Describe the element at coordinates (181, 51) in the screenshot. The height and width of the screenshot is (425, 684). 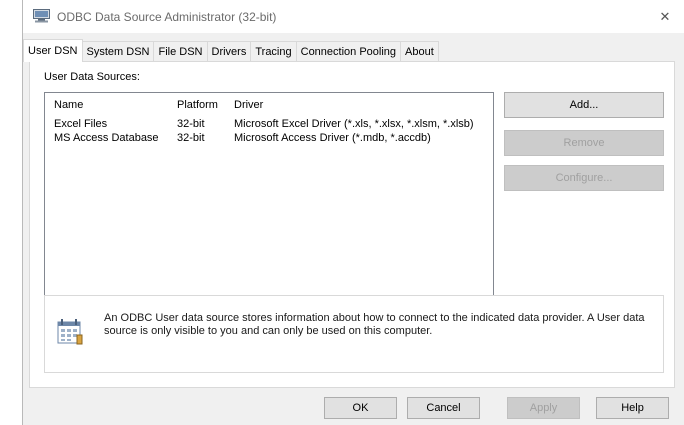
I see `tab-file-dsn: File DSN` at that location.